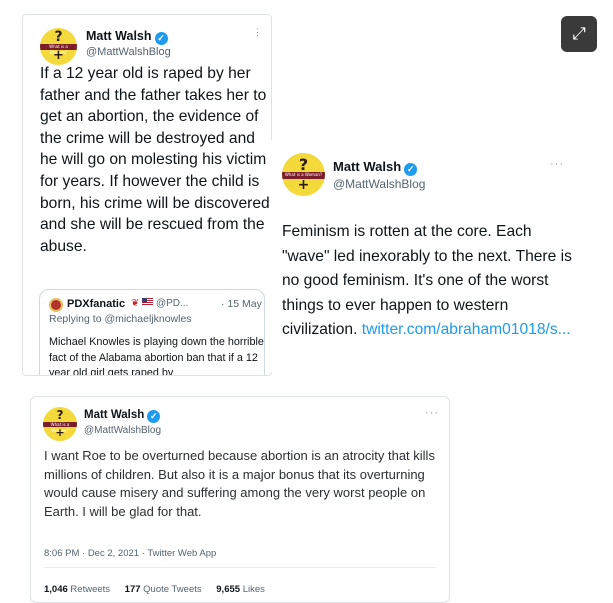  What do you see at coordinates (120, 319) in the screenshot?
I see `quote-reply-context: Replying to @michaeljknowles` at bounding box center [120, 319].